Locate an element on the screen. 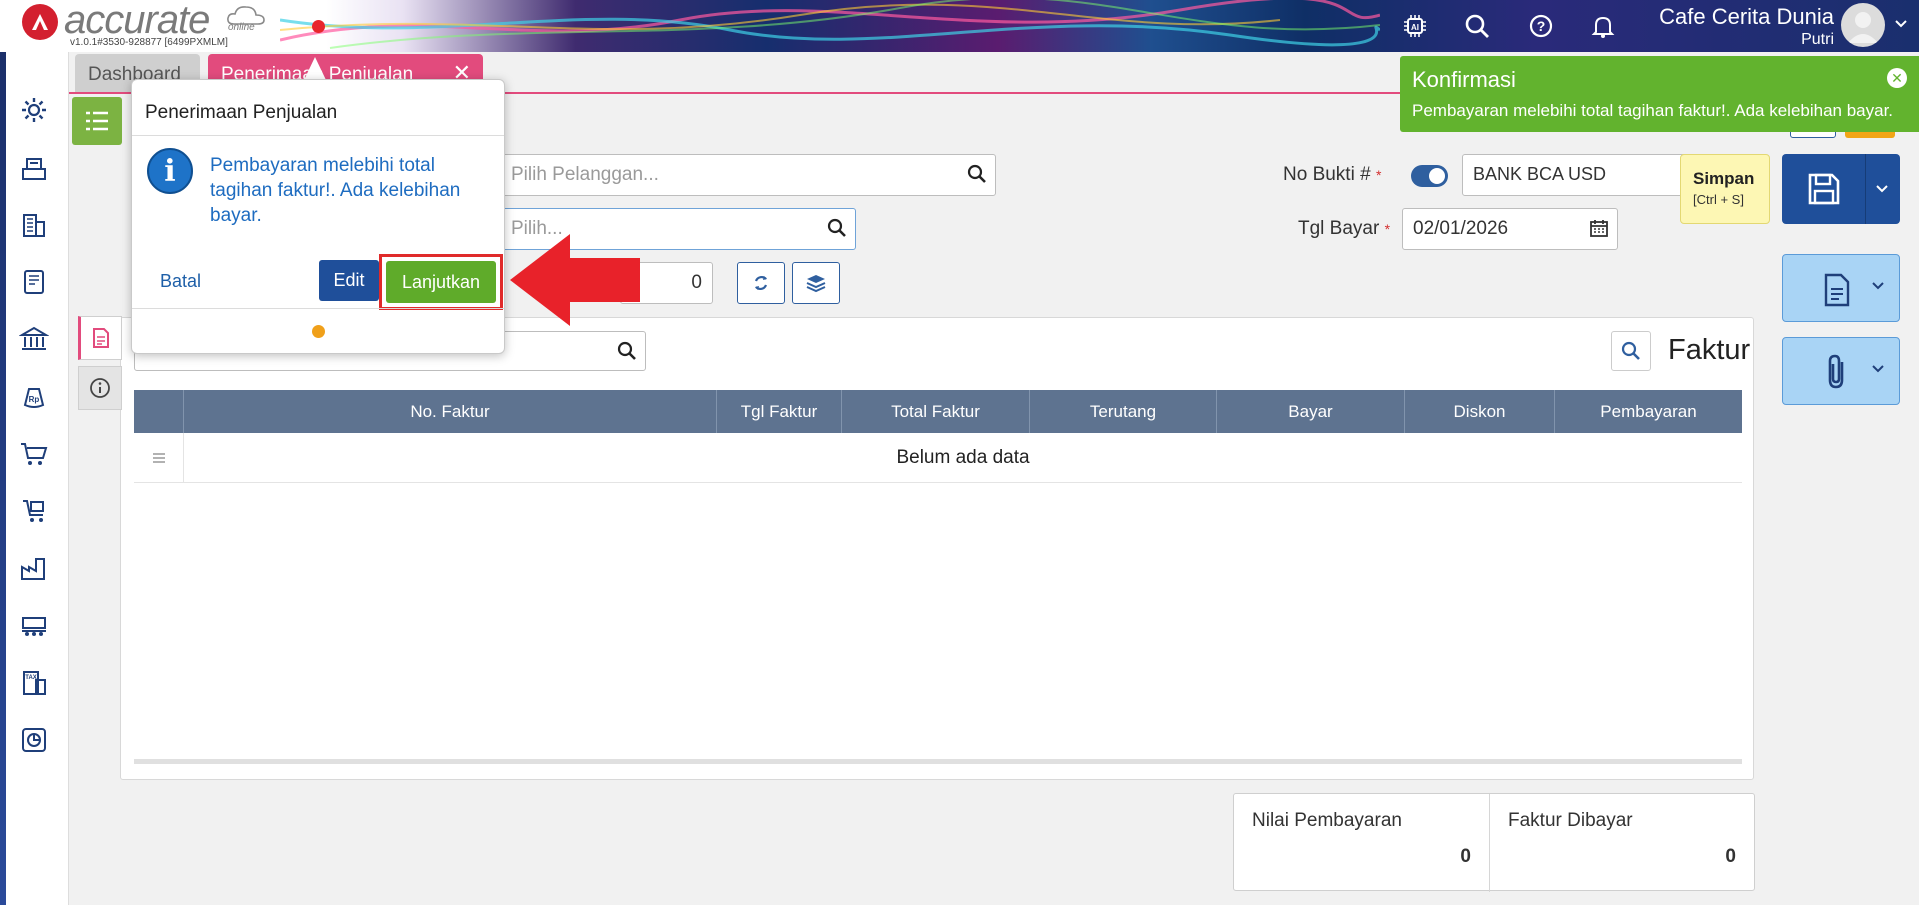  tgl-bayar-input: 02/01/2026 is located at coordinates (1510, 229).